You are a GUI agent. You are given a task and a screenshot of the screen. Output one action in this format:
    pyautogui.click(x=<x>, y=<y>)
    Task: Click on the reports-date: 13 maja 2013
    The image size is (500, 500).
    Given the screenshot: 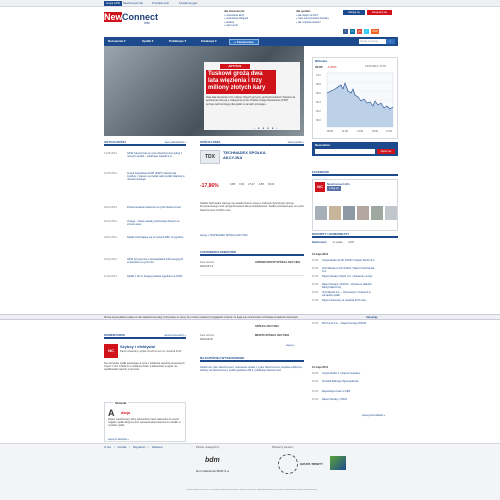 What is the action you would take?
    pyautogui.click(x=320, y=254)
    